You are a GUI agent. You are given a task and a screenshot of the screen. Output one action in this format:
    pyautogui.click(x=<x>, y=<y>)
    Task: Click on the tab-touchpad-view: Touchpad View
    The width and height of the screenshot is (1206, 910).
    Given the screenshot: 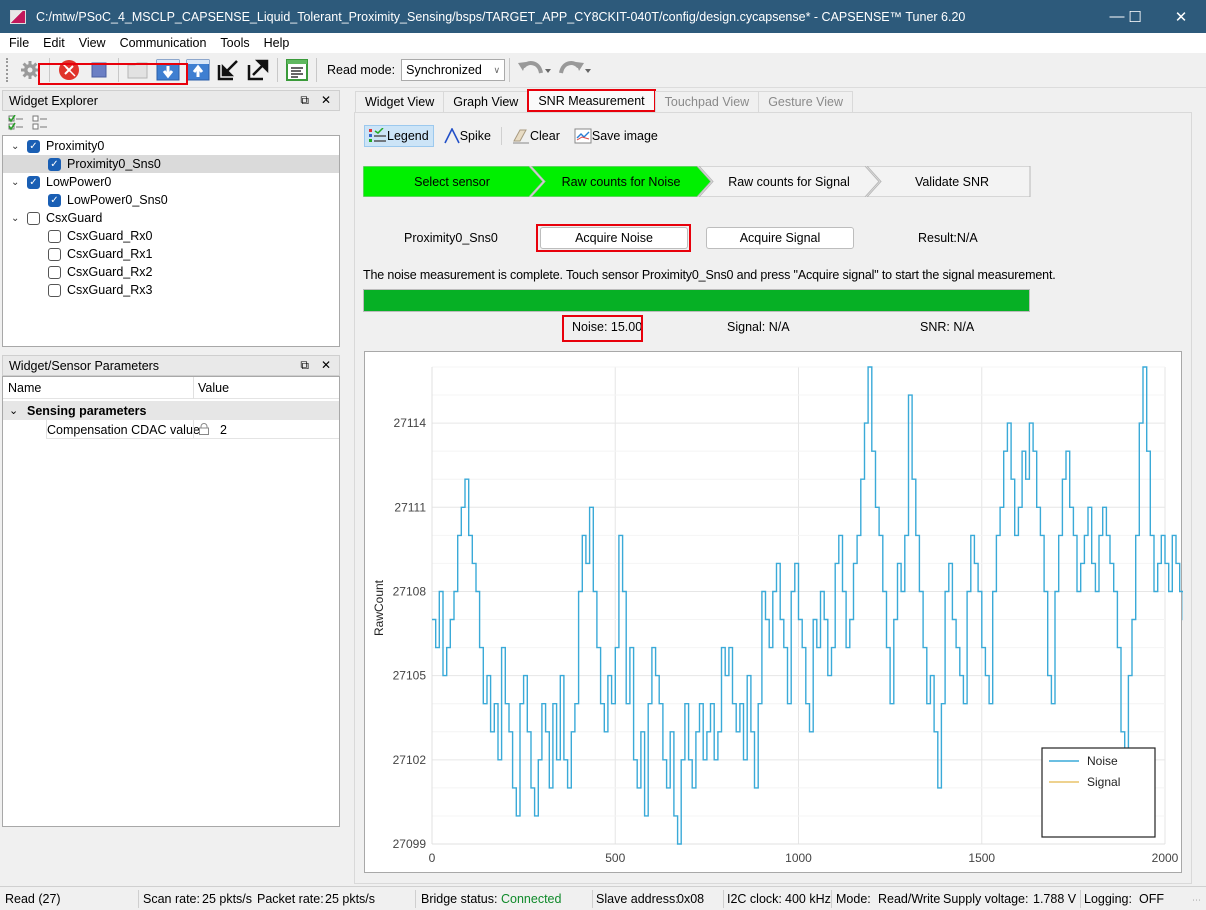 What is the action you would take?
    pyautogui.click(x=707, y=101)
    